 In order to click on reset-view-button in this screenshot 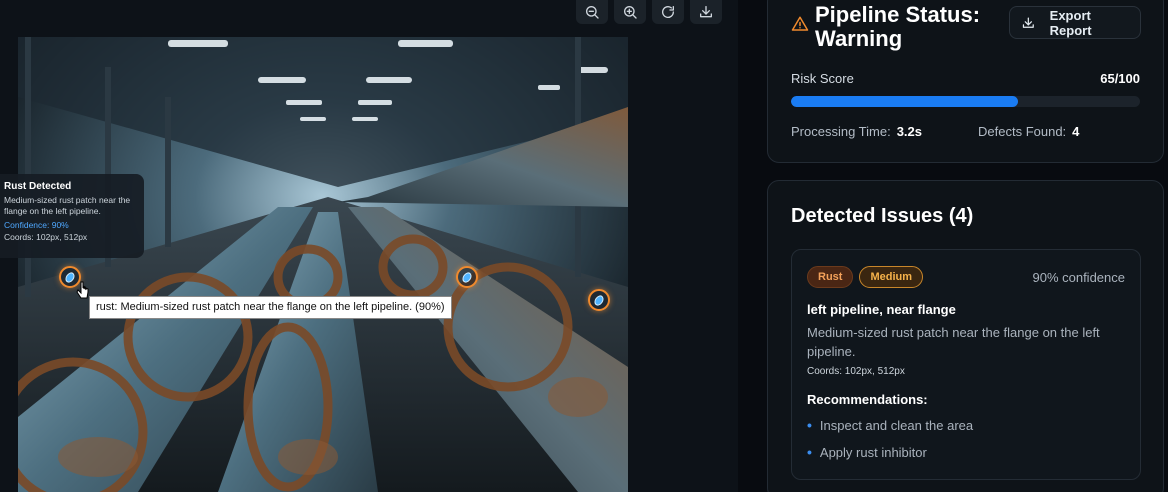, I will do `click(668, 12)`.